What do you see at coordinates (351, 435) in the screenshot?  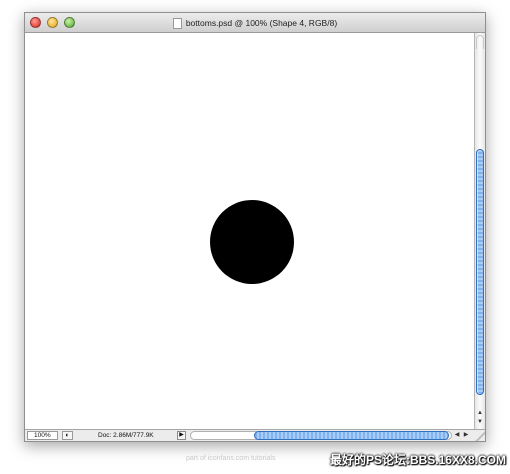 I see `horizontal-scroll-thumb` at bounding box center [351, 435].